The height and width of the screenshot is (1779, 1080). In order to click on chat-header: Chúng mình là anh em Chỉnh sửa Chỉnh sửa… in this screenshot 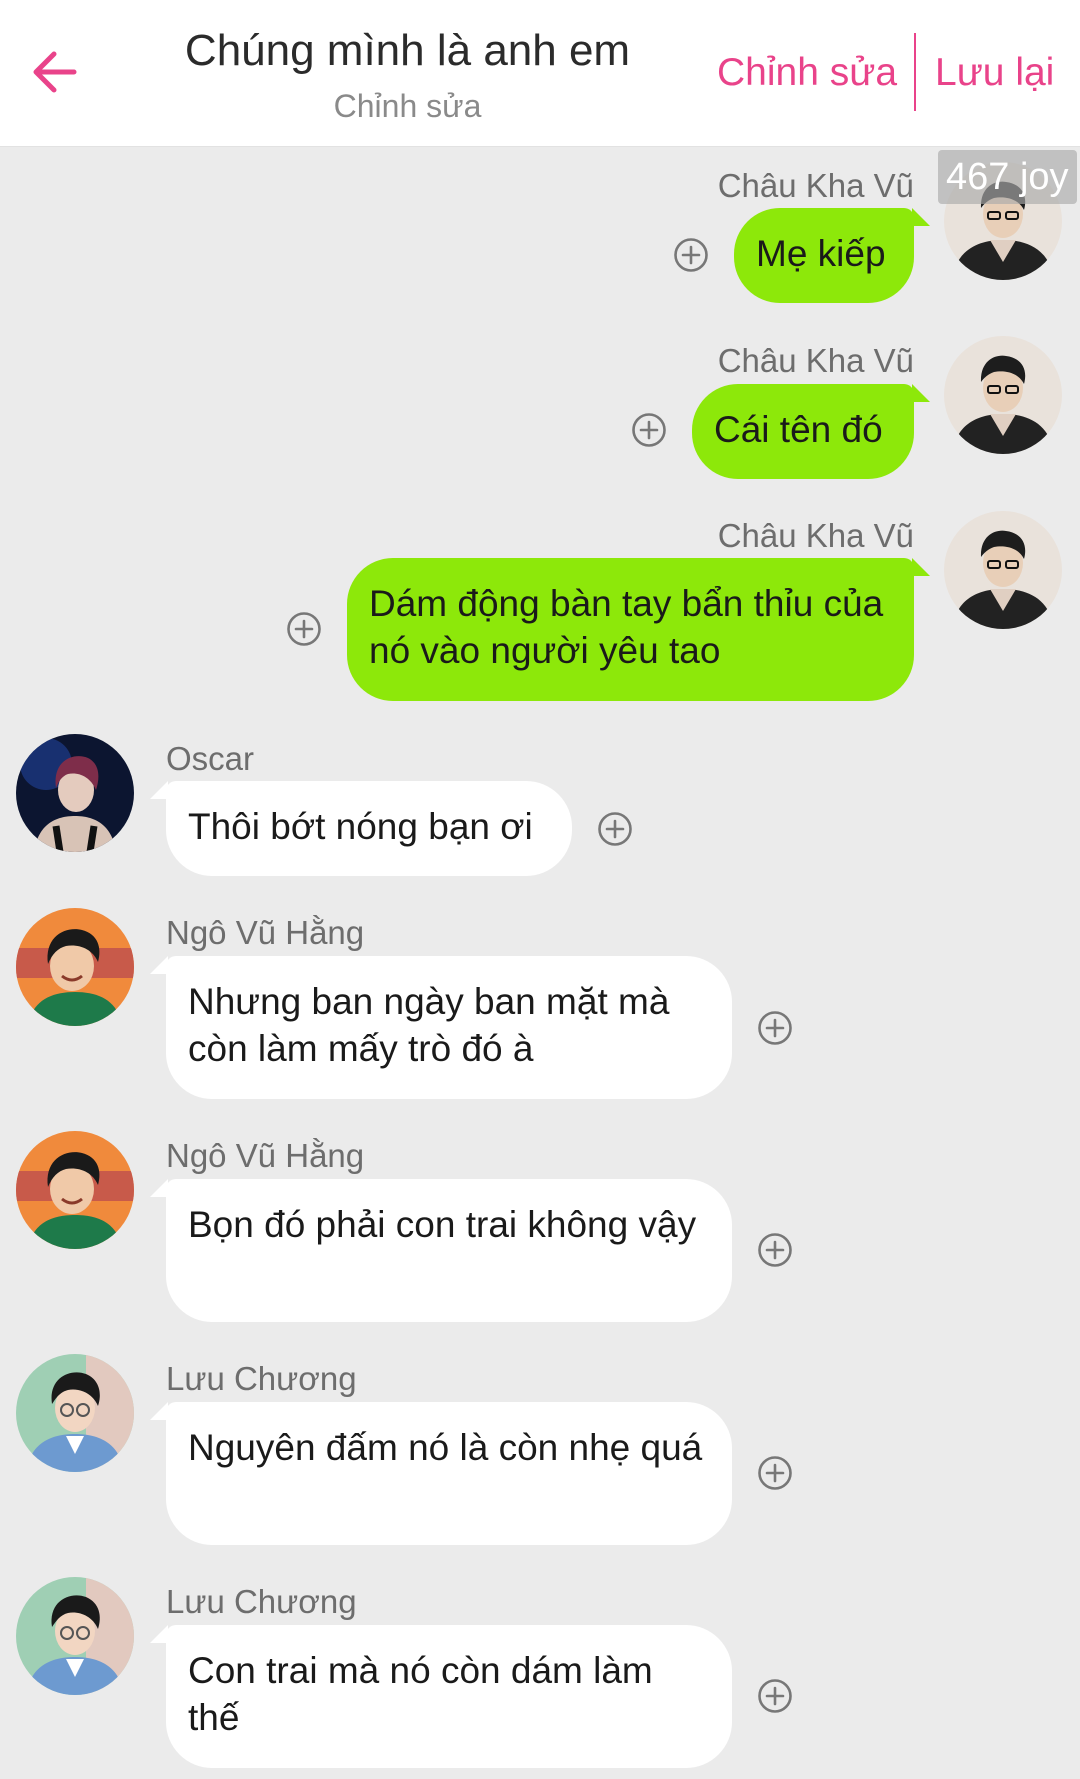, I will do `click(540, 73)`.